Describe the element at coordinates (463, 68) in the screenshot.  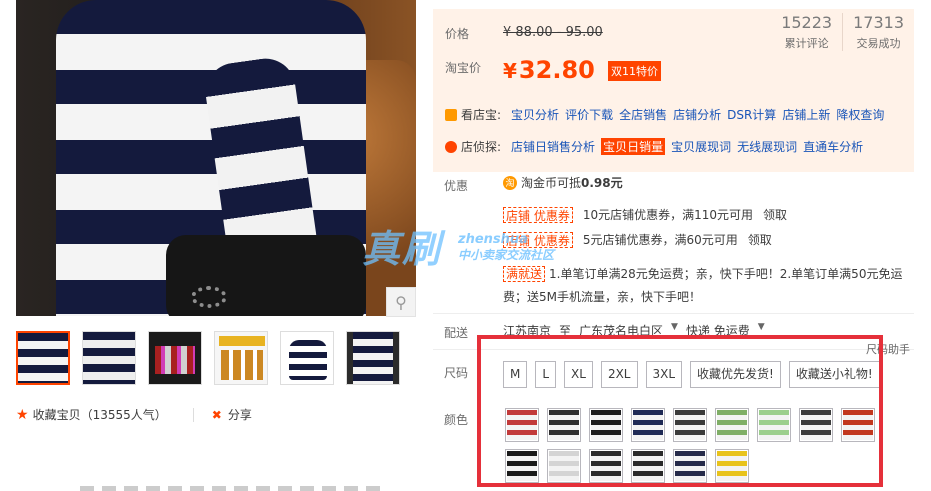
I see `taobao-price-label: 淘宝价` at that location.